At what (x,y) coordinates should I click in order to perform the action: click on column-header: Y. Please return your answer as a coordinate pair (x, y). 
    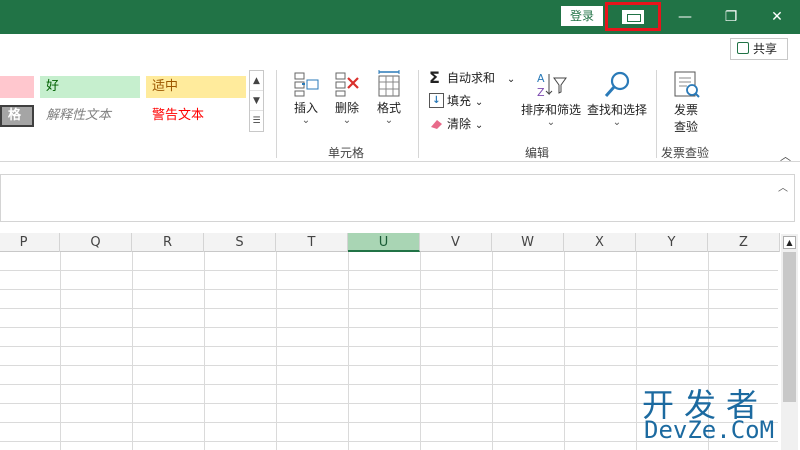
    Looking at the image, I should click on (672, 242).